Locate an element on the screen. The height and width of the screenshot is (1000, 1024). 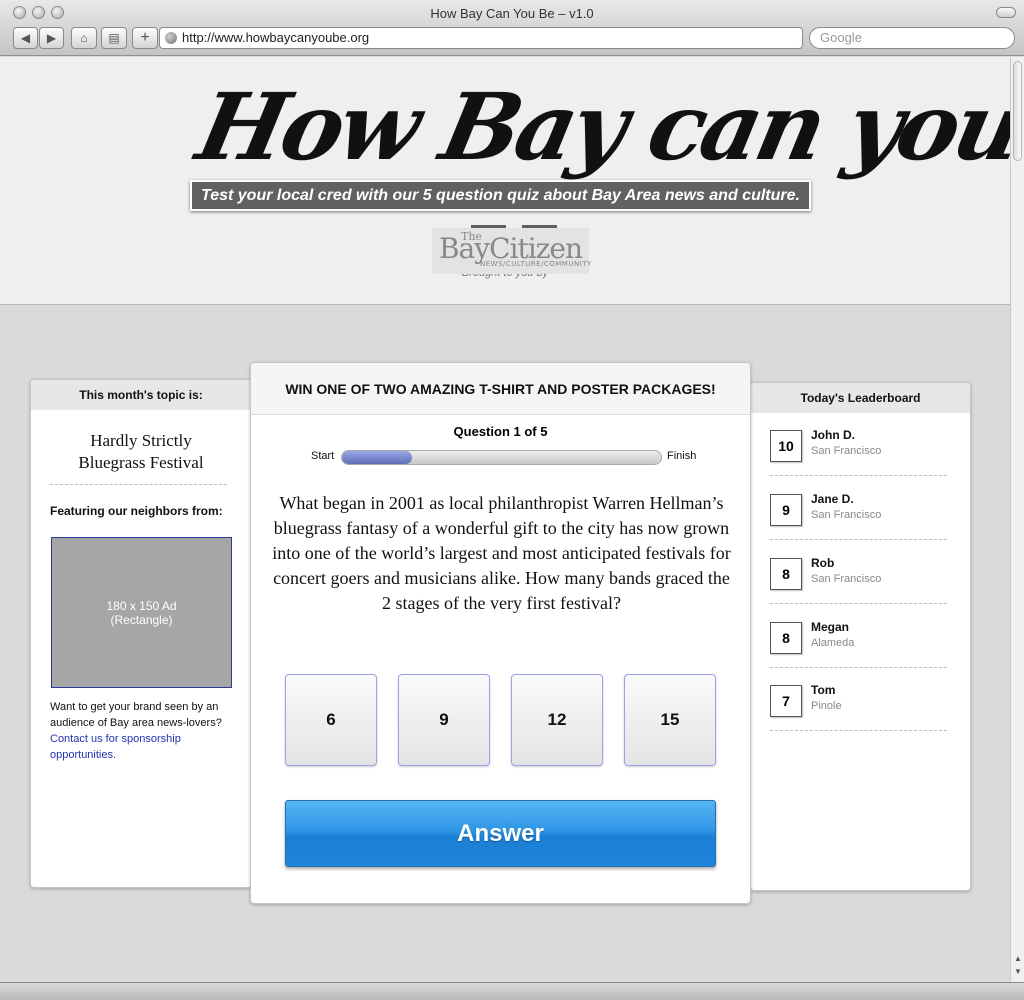
answer-choice: 9 is located at coordinates (444, 720).